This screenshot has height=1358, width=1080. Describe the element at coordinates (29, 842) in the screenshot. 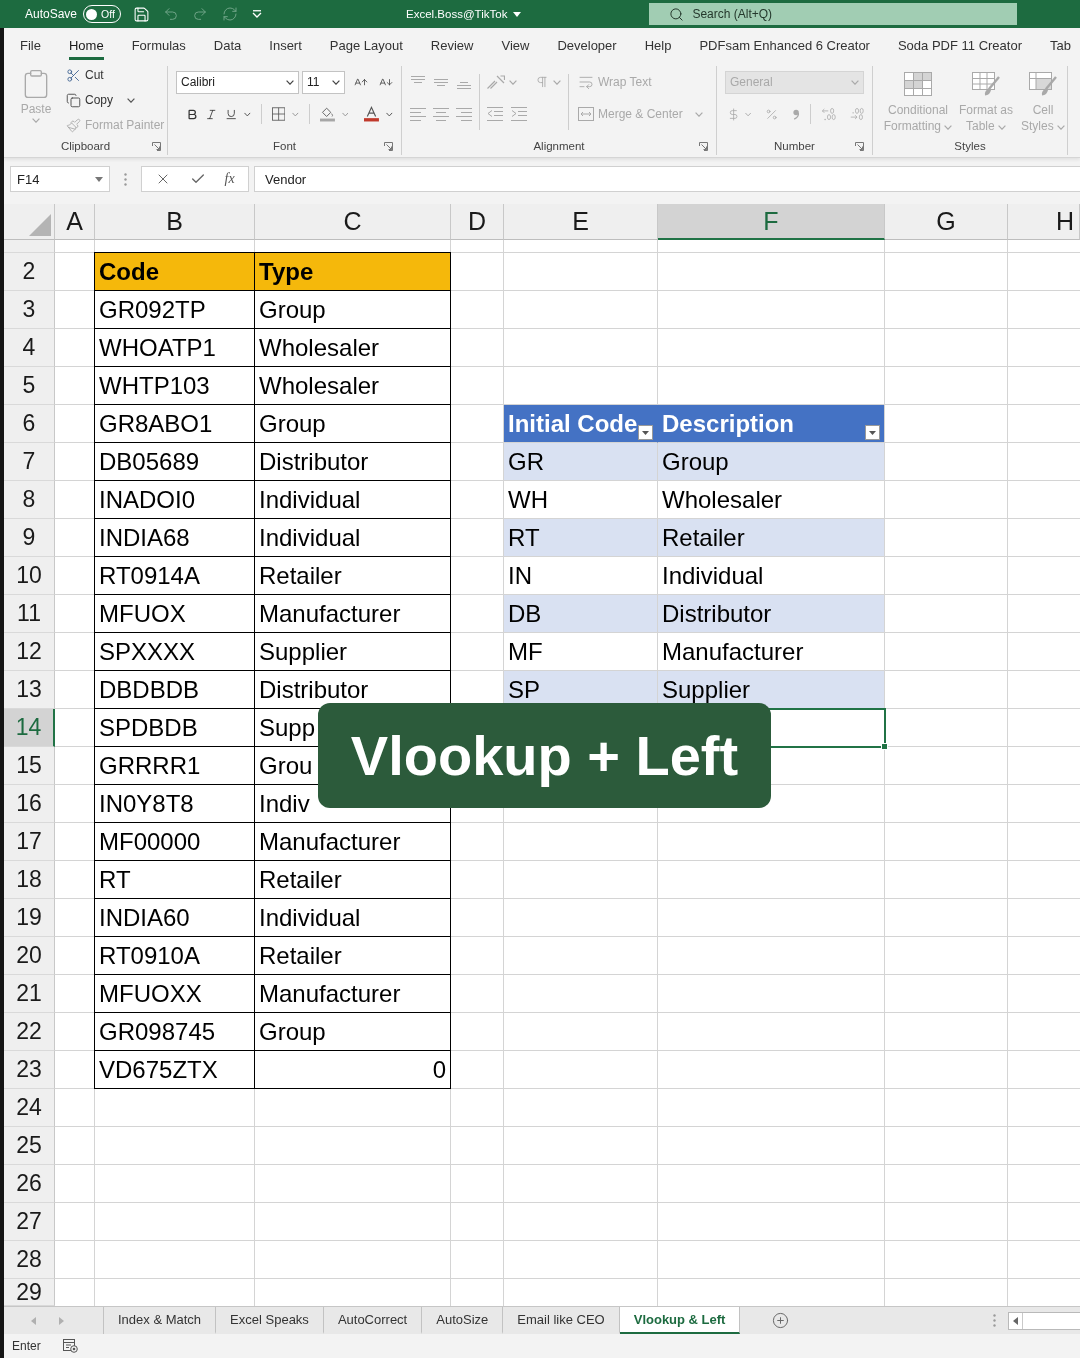

I see `row-header: 17` at that location.